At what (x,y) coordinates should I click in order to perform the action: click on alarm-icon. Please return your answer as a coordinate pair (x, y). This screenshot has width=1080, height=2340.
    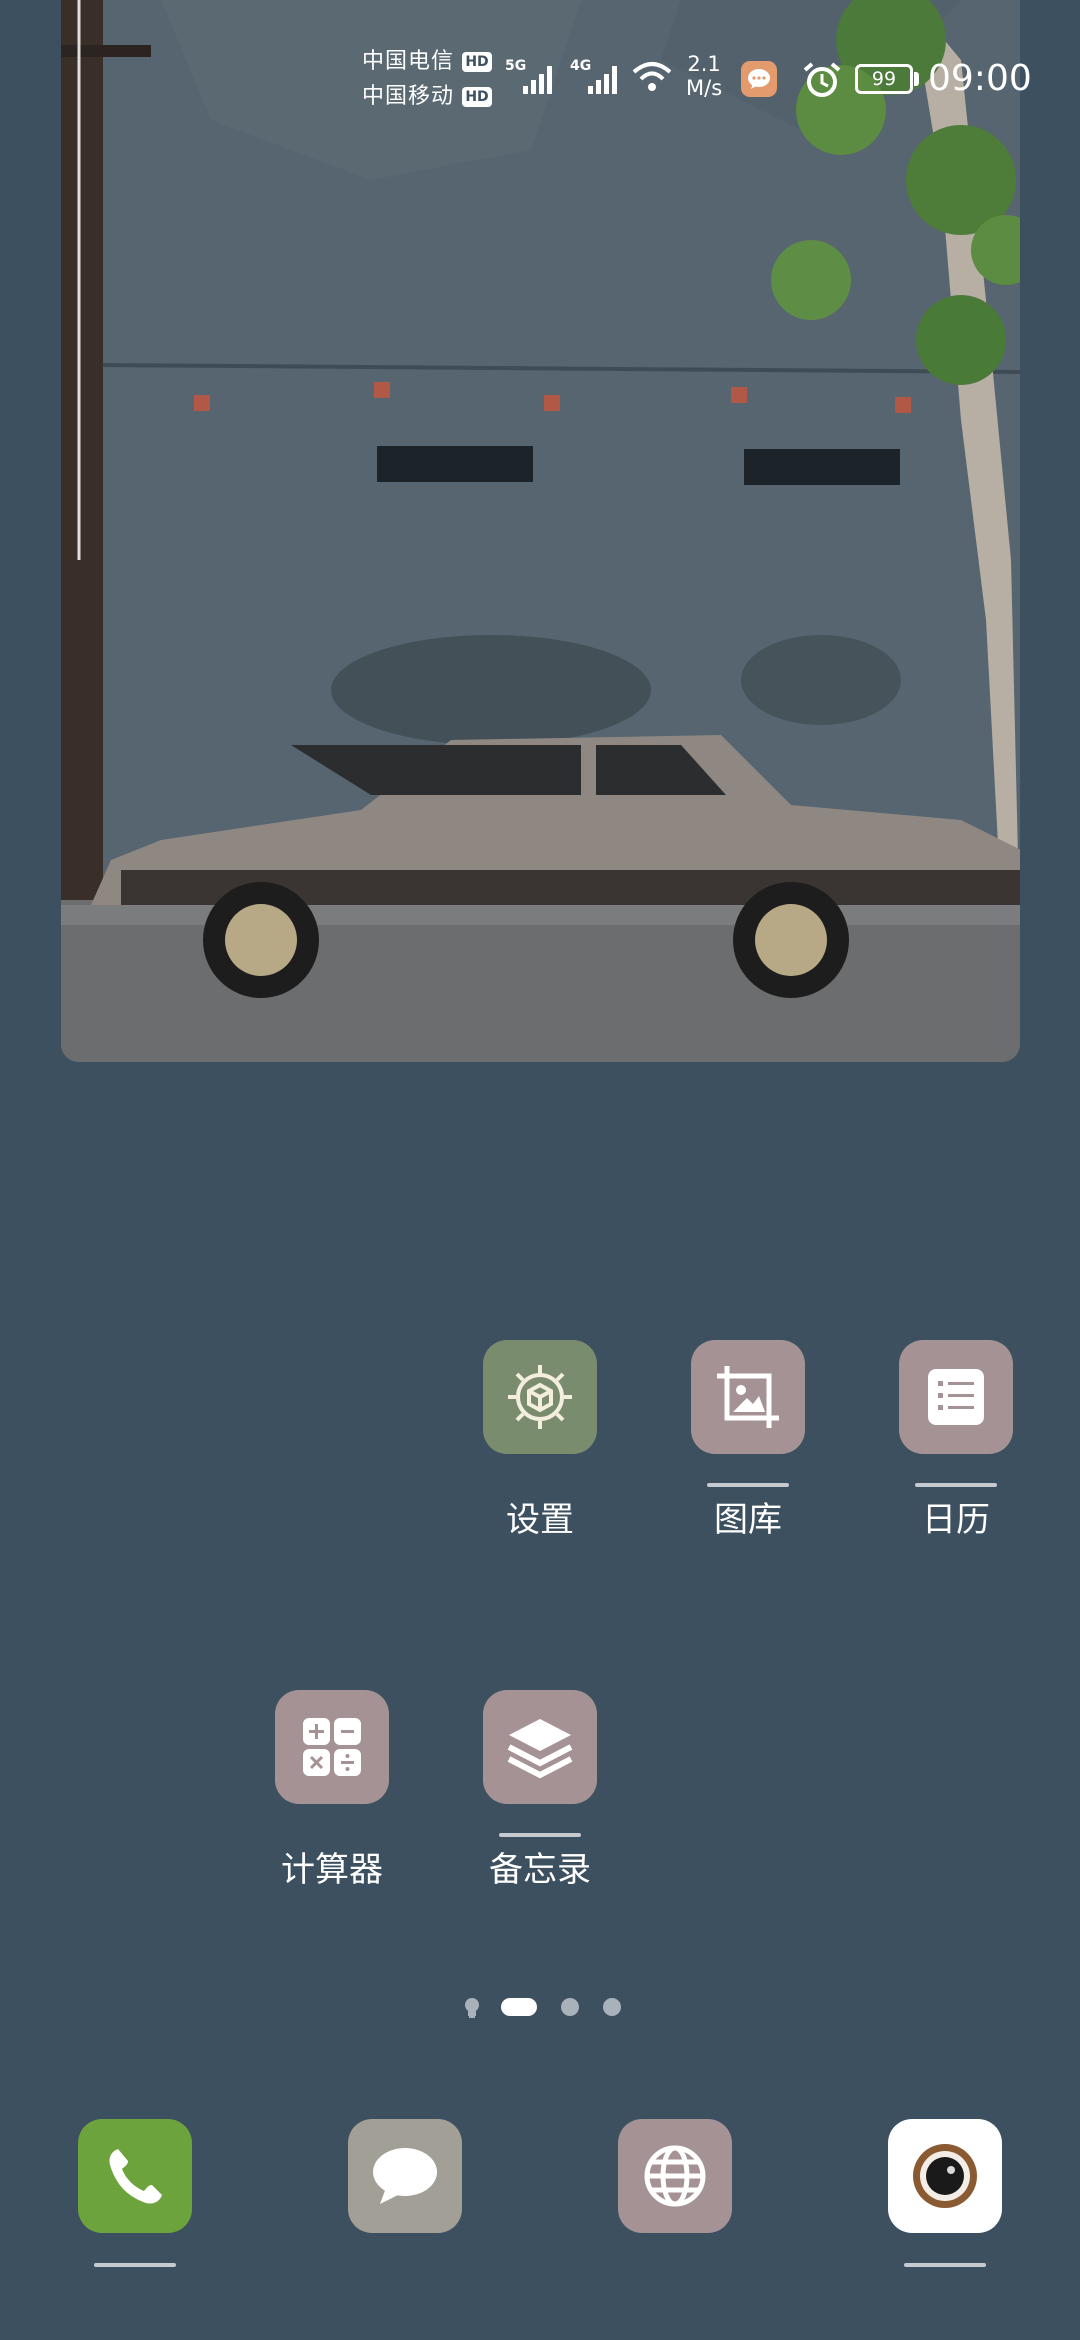
    Looking at the image, I should click on (822, 79).